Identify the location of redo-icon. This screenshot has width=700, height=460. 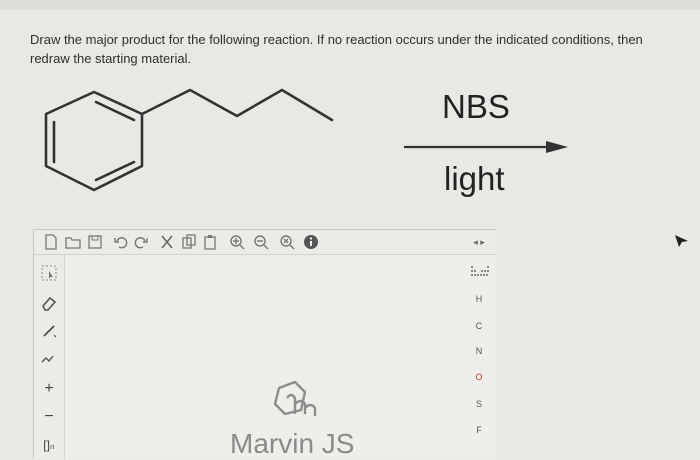
(141, 242).